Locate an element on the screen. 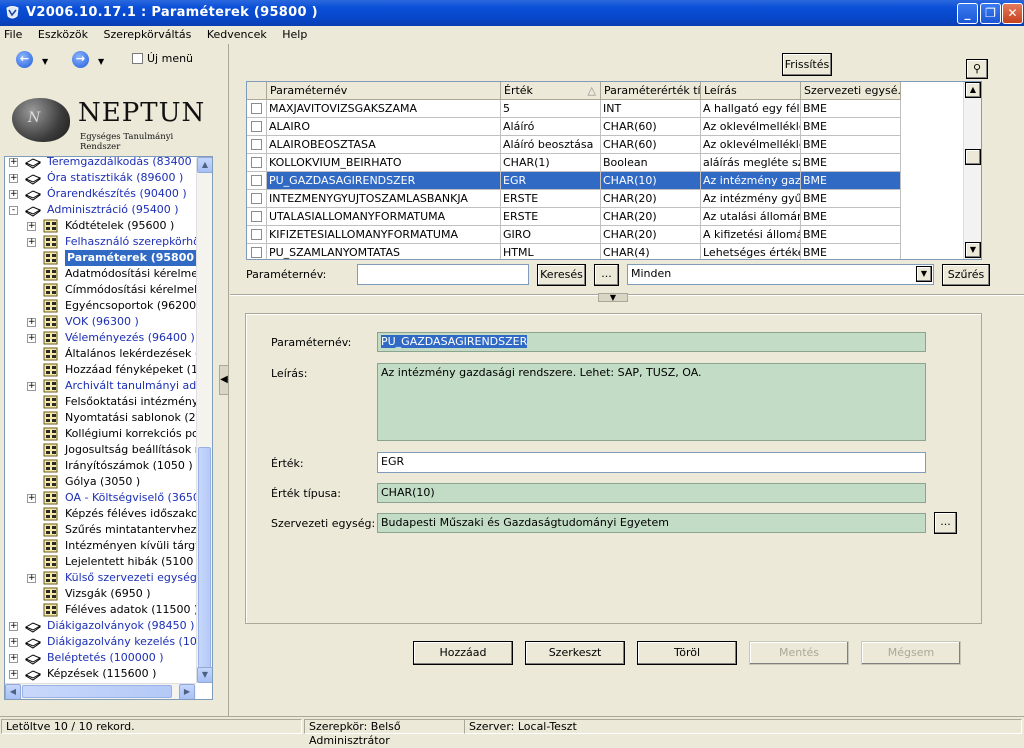 This screenshot has width=1024, height=748. tree-item: + Kódtételek (95600 ) is located at coordinates (102, 226).